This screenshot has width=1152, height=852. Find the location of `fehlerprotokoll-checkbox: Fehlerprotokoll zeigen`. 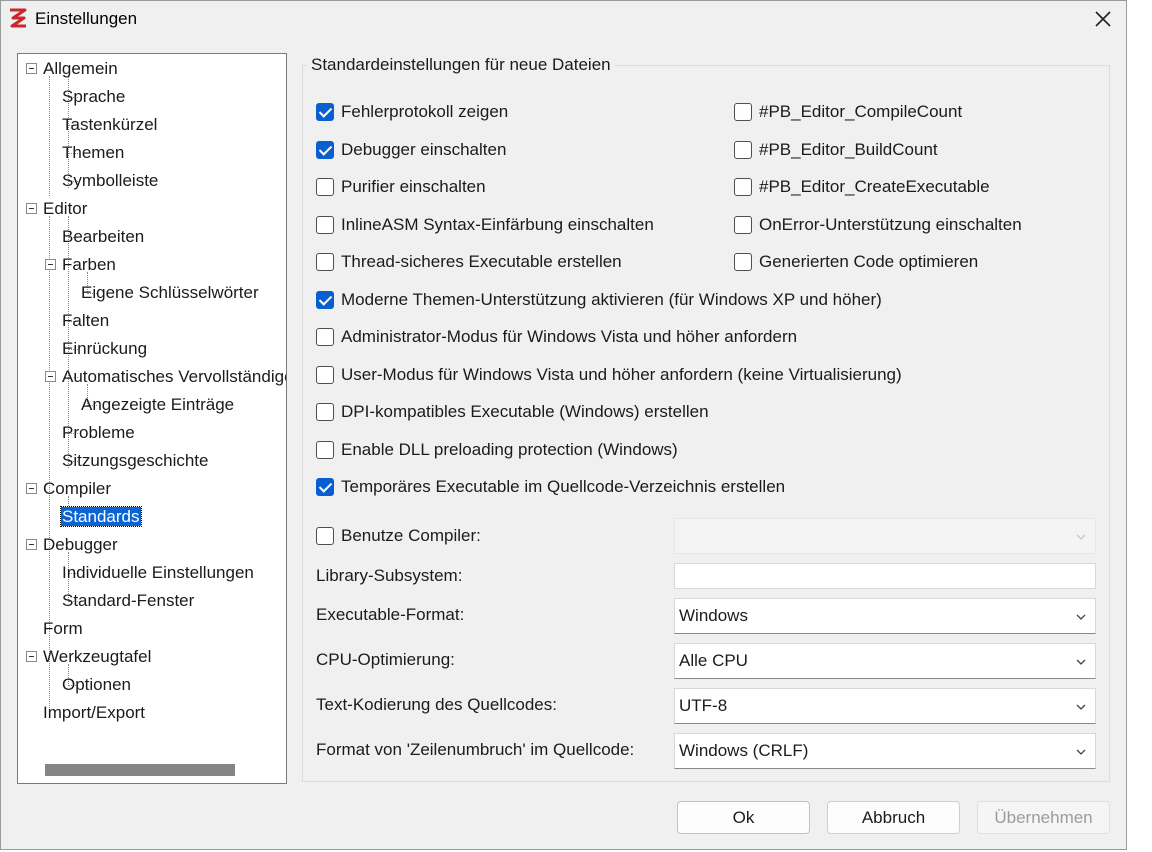

fehlerprotokoll-checkbox: Fehlerprotokoll zeigen is located at coordinates (412, 112).